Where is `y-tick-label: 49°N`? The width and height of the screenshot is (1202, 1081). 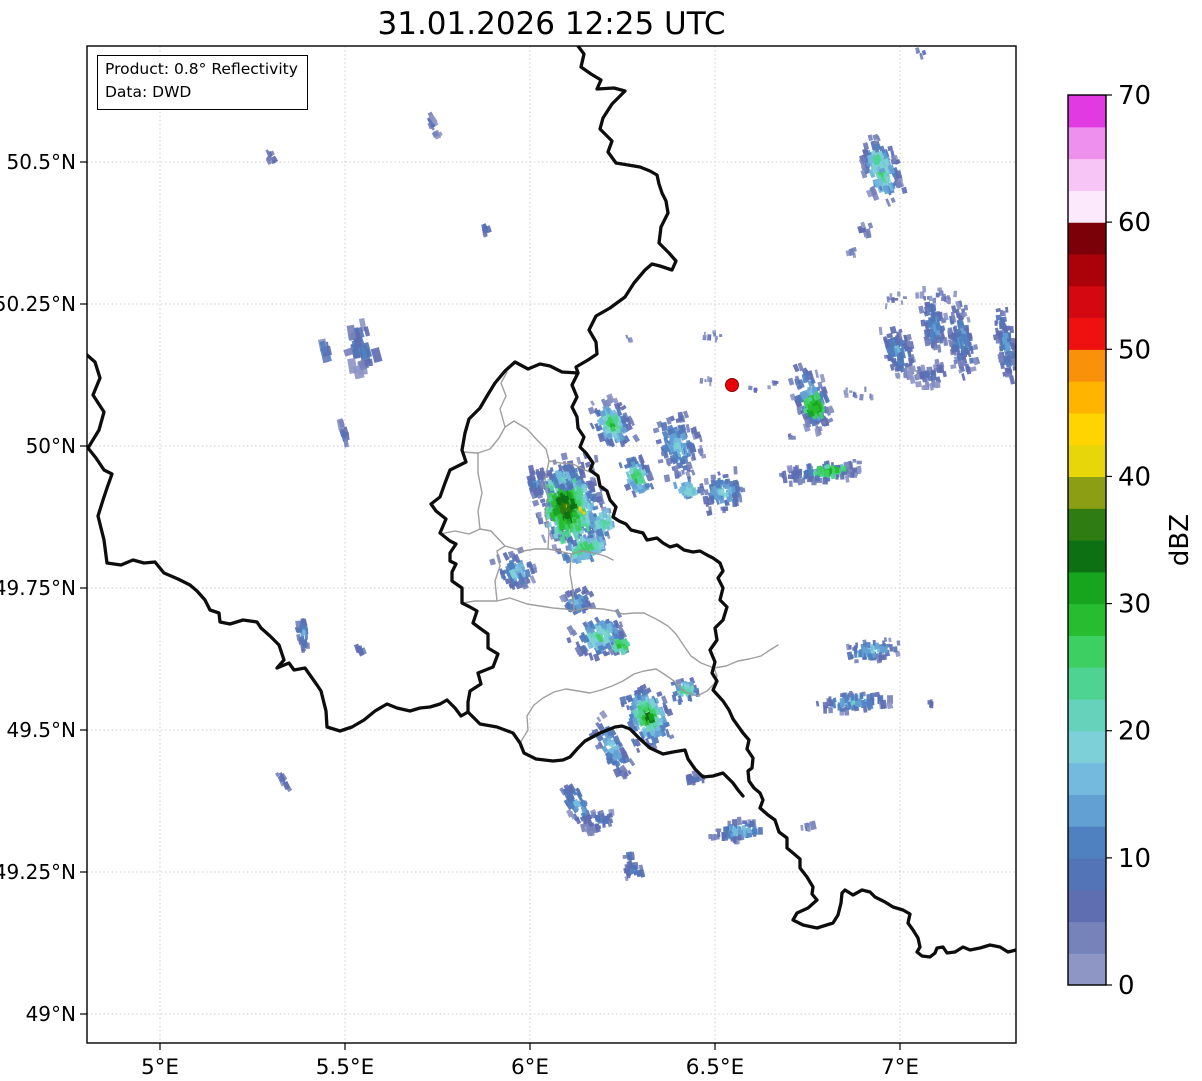 y-tick-label: 49°N is located at coordinates (51, 1014).